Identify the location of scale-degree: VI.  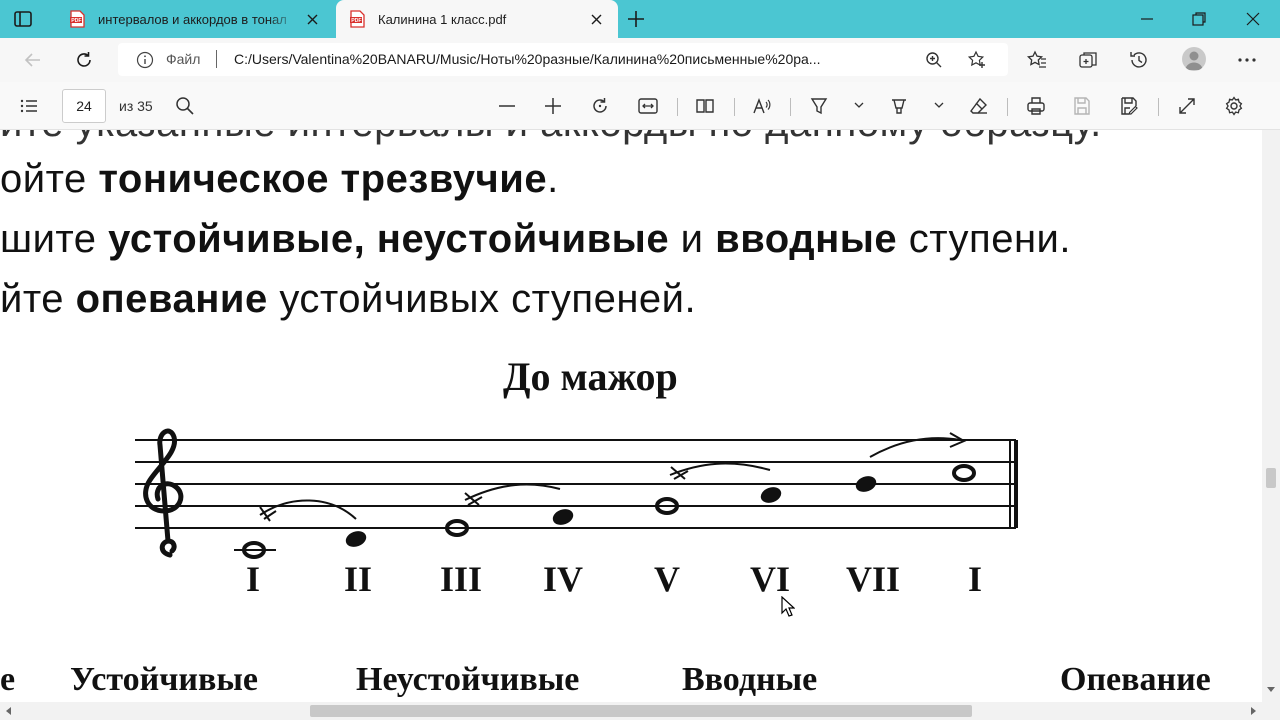
(770, 579).